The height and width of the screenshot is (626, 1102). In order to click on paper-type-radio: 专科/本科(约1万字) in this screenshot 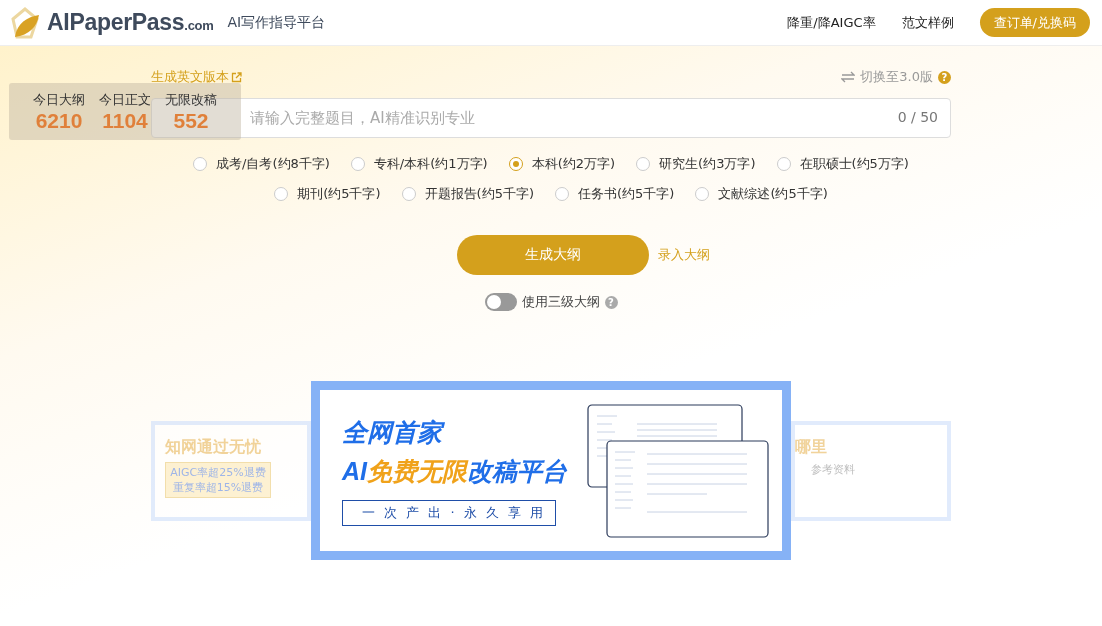, I will do `click(419, 164)`.